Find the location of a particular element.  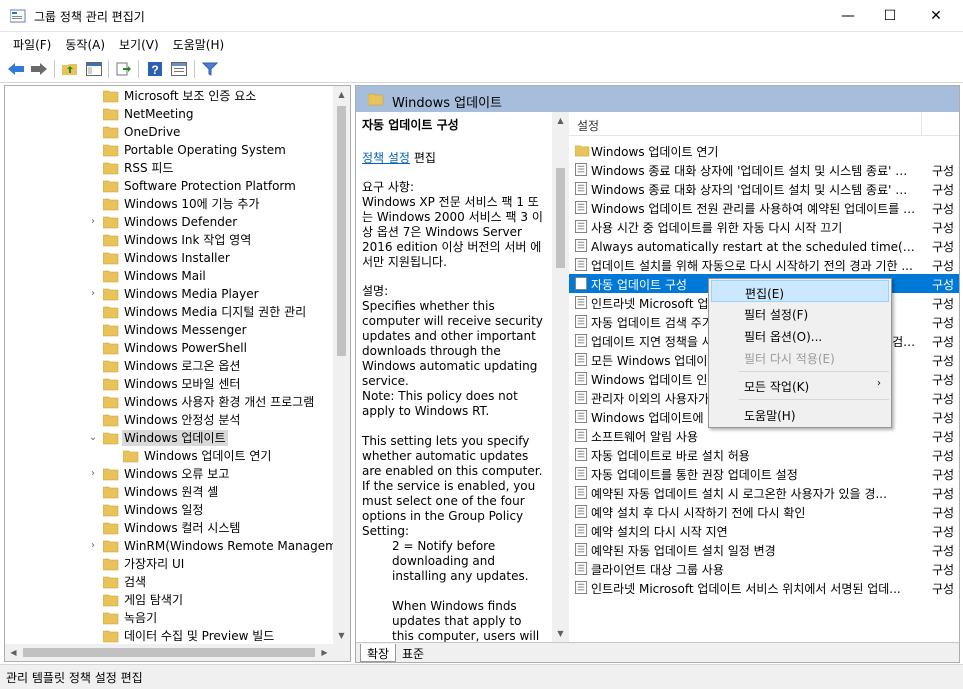

help-button: ? is located at coordinates (155, 69).